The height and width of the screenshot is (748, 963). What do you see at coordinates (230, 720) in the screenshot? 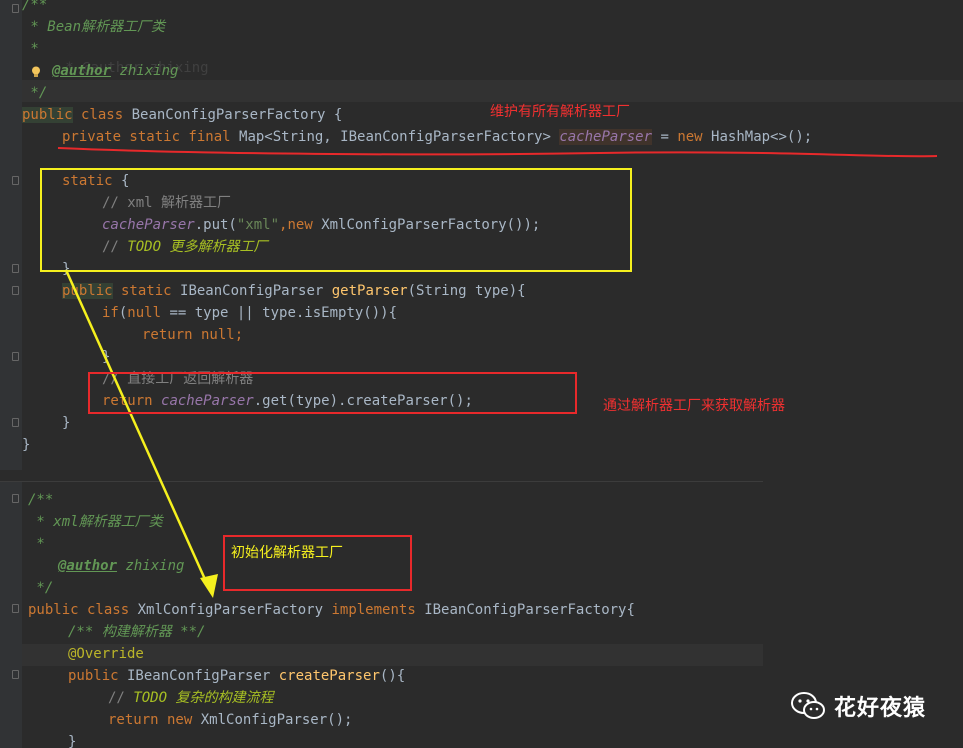
I see `code-line: return new XmlConfigParser();` at bounding box center [230, 720].